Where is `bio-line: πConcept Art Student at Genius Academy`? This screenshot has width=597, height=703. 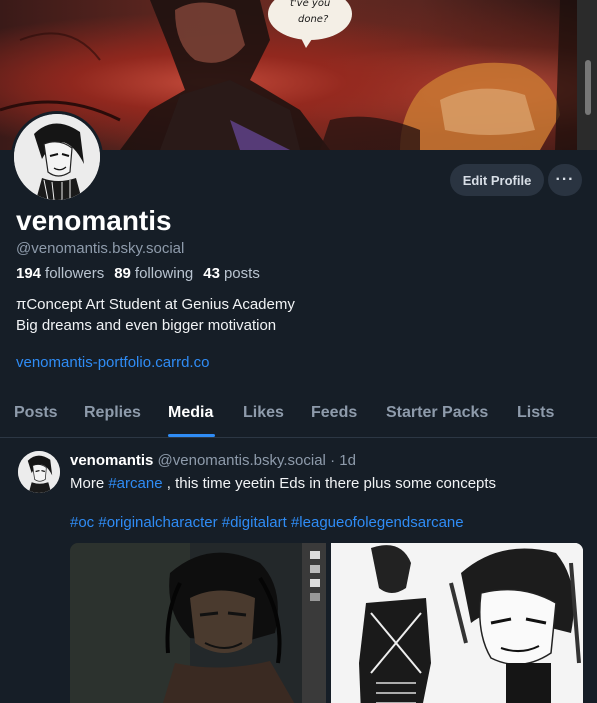 bio-line: πConcept Art Student at Genius Academy is located at coordinates (155, 304).